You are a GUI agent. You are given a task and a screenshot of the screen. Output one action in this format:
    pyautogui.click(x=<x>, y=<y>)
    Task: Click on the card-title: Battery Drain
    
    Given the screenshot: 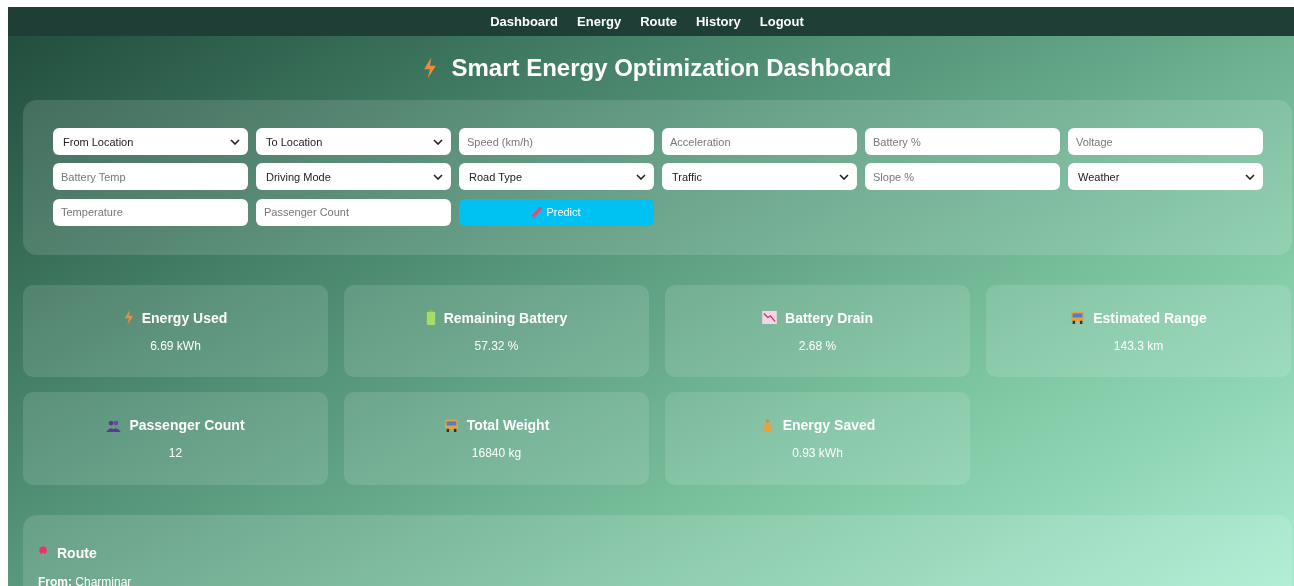 What is the action you would take?
    pyautogui.click(x=829, y=317)
    